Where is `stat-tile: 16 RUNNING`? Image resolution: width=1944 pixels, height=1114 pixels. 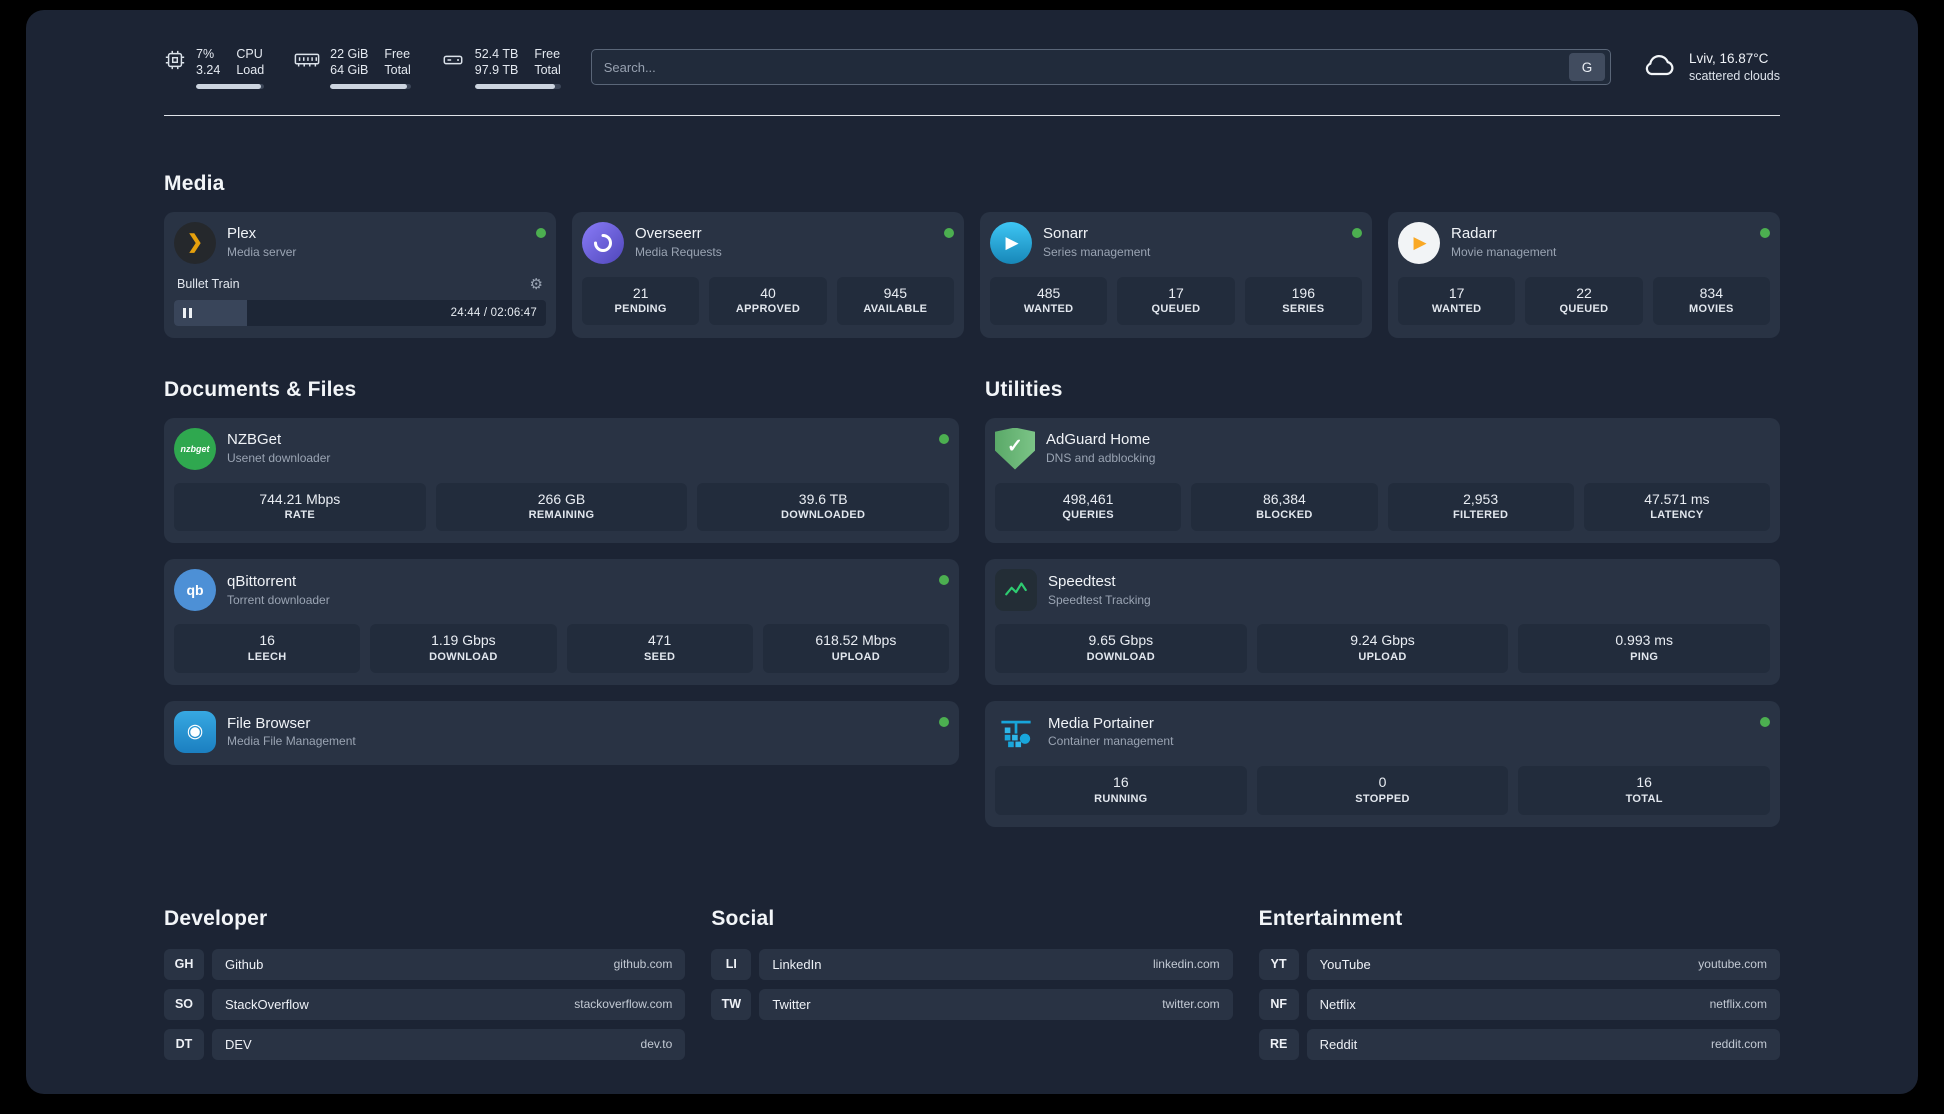 stat-tile: 16 RUNNING is located at coordinates (1121, 790).